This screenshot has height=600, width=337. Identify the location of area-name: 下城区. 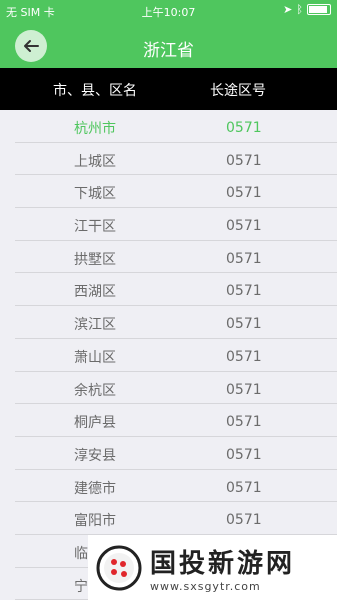
(95, 194).